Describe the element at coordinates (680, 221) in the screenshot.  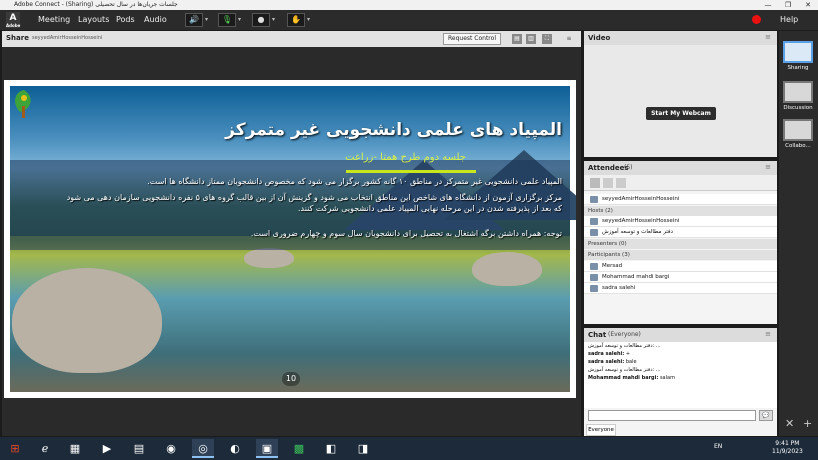
I see `list-item: seyyedAmirHosseinHosseini` at that location.